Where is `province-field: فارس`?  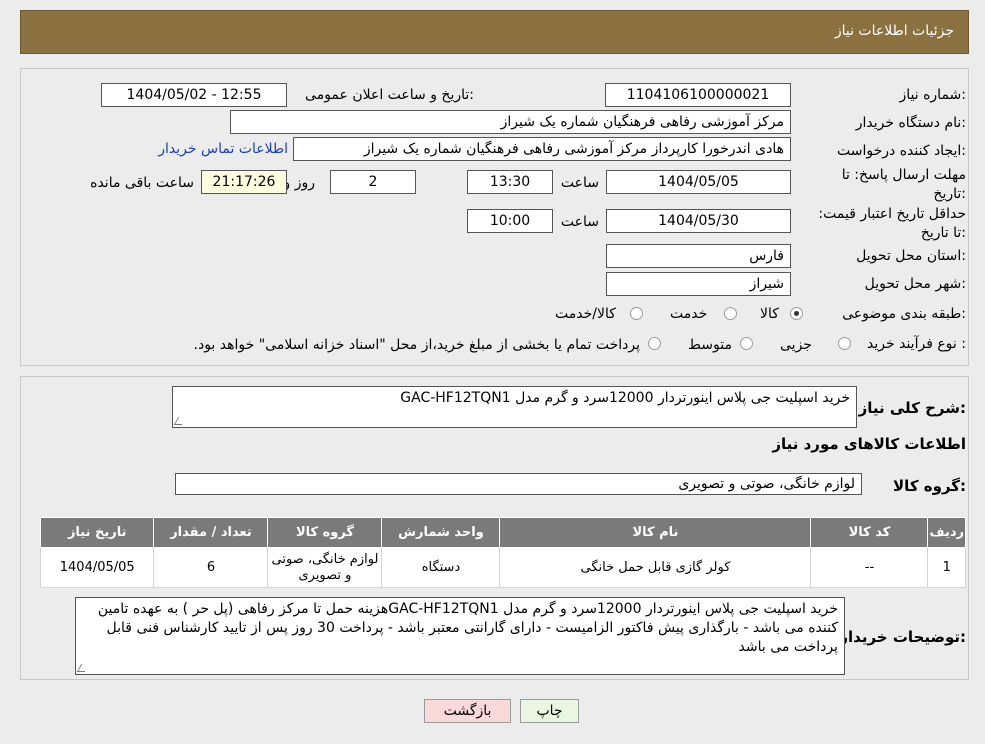 province-field: فارس is located at coordinates (698, 256).